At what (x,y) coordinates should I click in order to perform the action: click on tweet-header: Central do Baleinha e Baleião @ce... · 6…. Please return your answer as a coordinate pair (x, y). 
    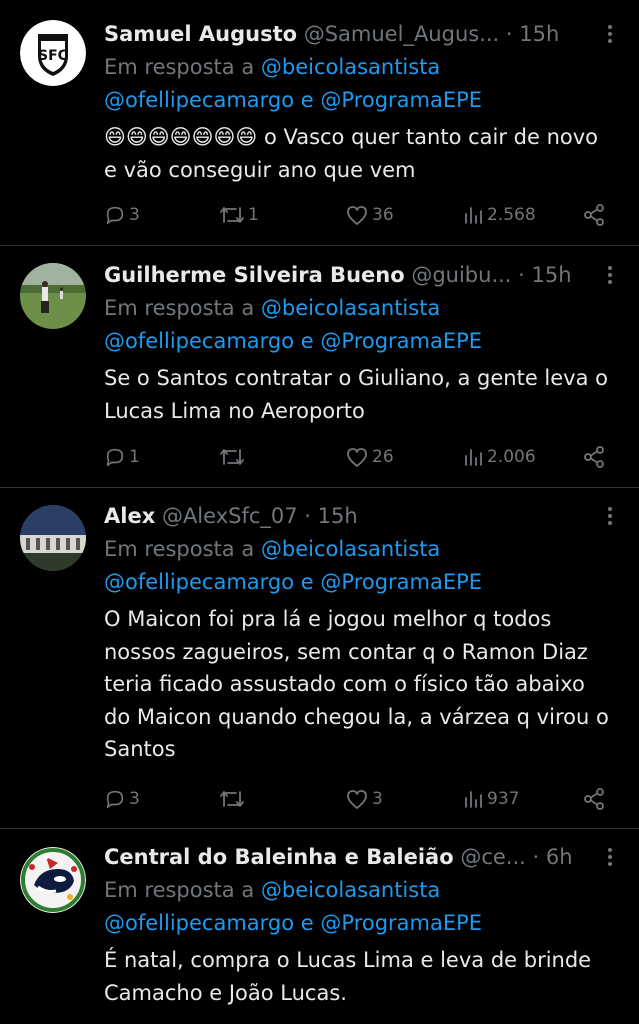
    Looking at the image, I should click on (360, 857).